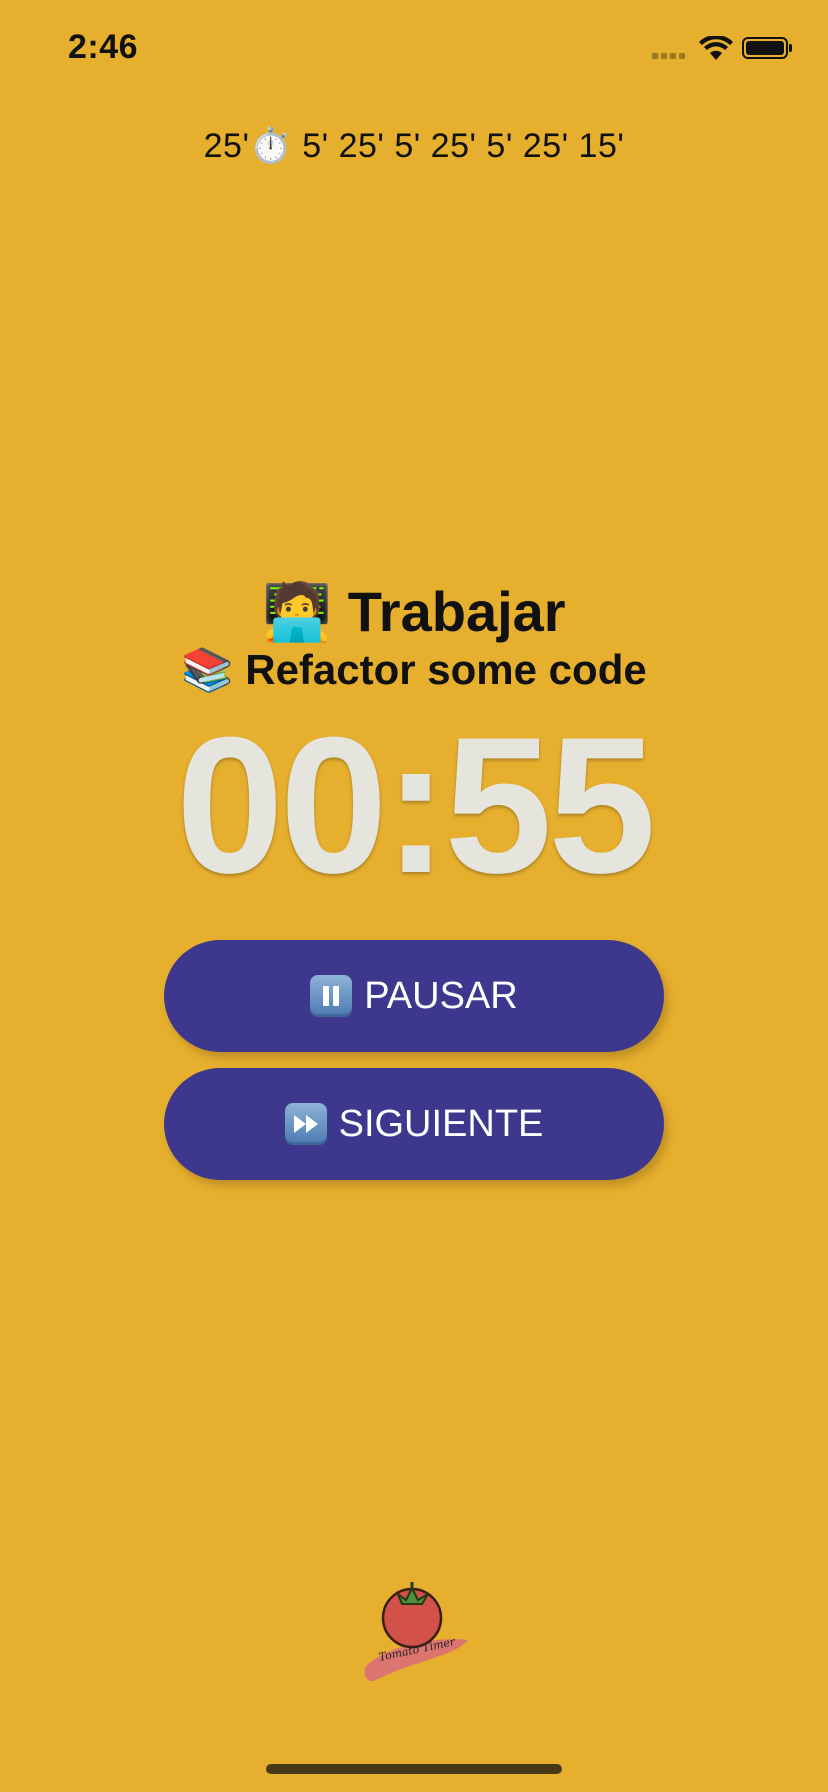 The width and height of the screenshot is (828, 1792). I want to click on pause-button: PAUSAR, so click(414, 996).